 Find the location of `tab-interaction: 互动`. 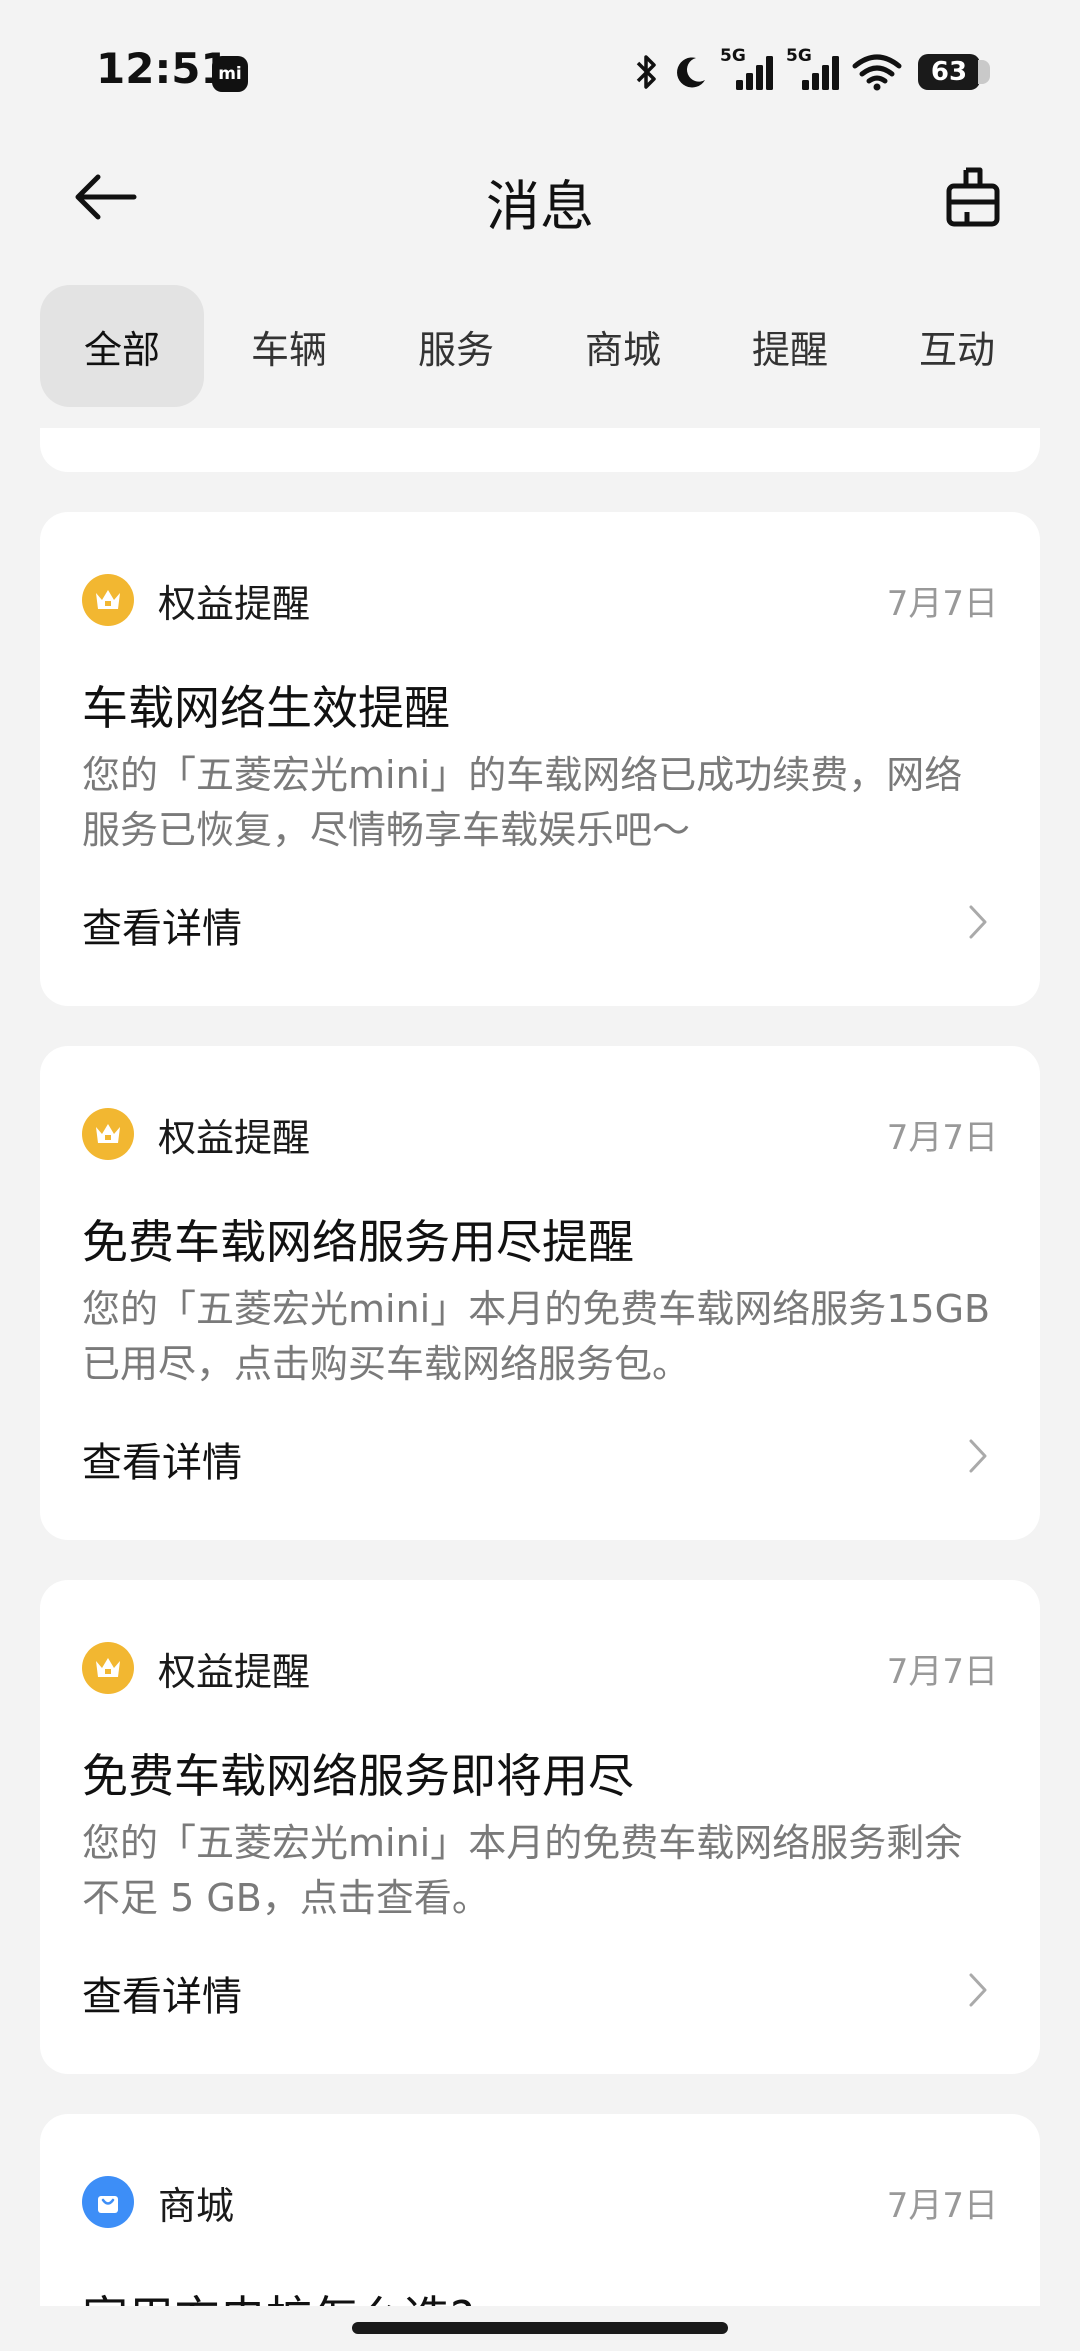

tab-interaction: 互动 is located at coordinates (957, 346).